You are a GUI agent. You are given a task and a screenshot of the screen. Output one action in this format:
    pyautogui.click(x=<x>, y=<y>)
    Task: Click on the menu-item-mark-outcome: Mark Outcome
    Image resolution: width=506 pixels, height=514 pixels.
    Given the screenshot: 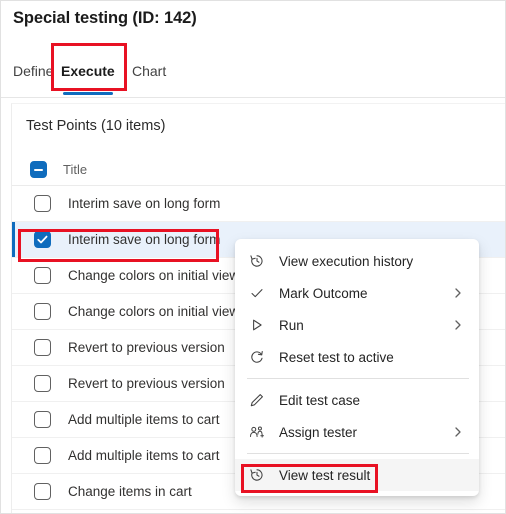 What is the action you would take?
    pyautogui.click(x=357, y=293)
    